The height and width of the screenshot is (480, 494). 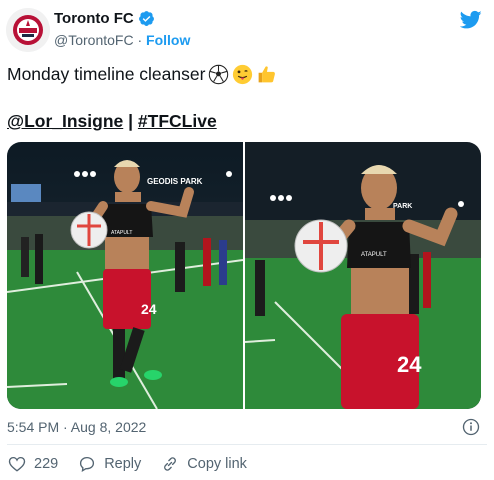 I want to click on copy-link-button: Copy link, so click(x=204, y=464).